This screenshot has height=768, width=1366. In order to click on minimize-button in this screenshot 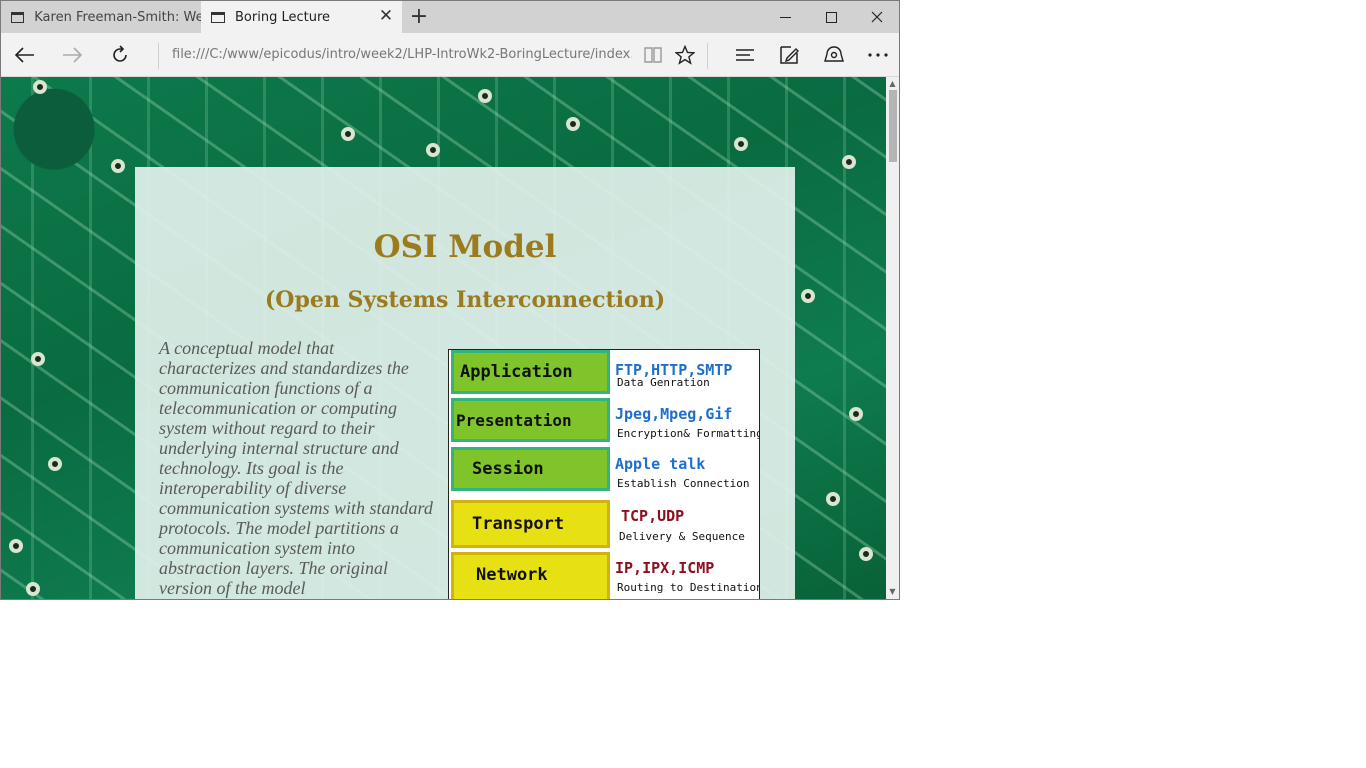, I will do `click(785, 17)`.